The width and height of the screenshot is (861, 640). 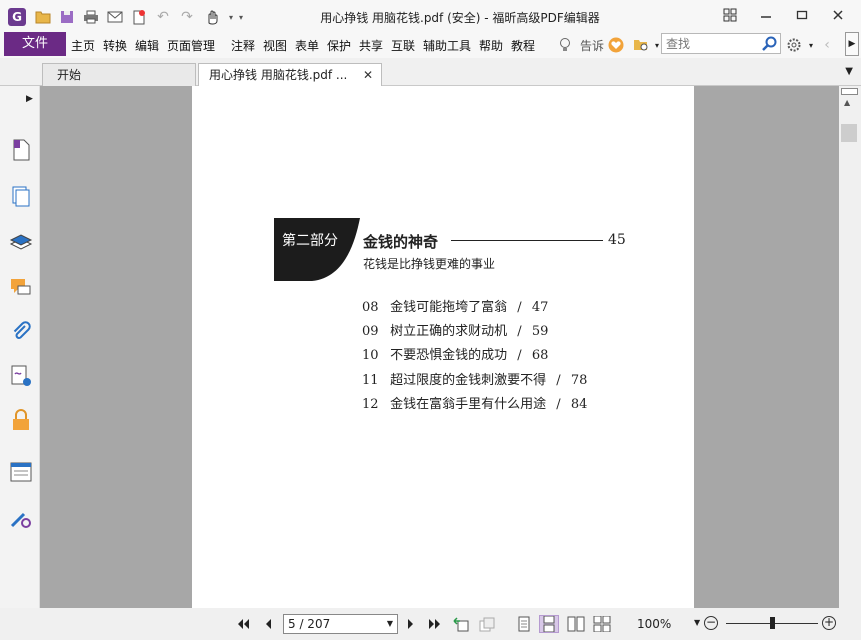 I want to click on close-icon, so click(x=838, y=15).